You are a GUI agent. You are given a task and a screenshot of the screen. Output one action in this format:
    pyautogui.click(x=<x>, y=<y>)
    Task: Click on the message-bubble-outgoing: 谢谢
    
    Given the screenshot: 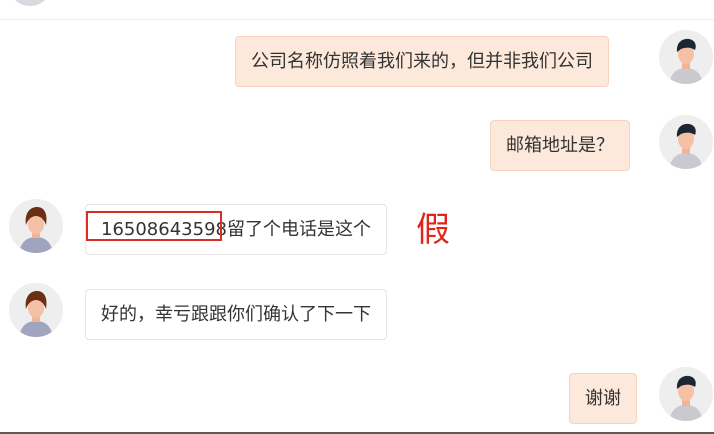 What is the action you would take?
    pyautogui.click(x=603, y=398)
    